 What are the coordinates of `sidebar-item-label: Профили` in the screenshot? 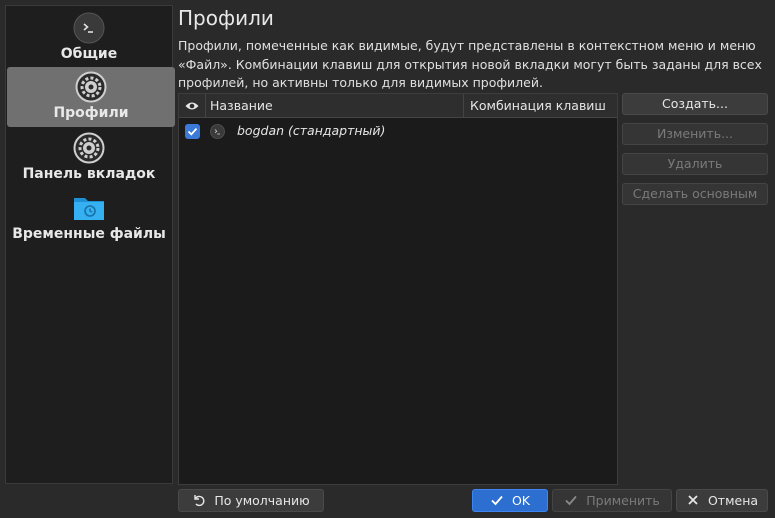 It's located at (91, 113).